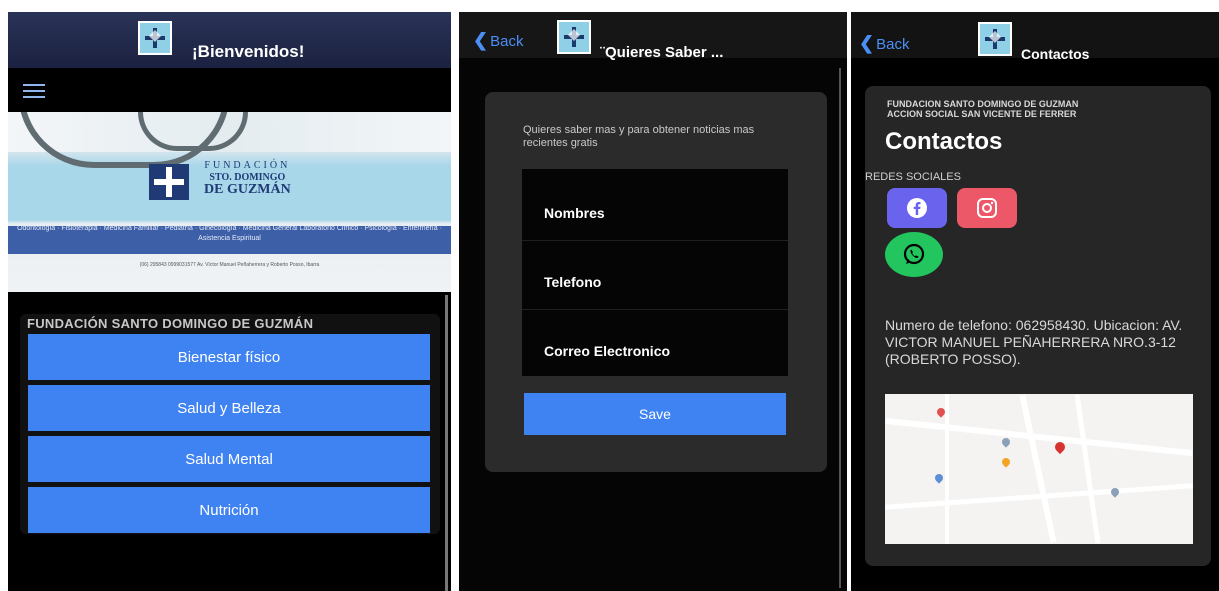  What do you see at coordinates (229, 357) in the screenshot?
I see `bienestar-fisico-button: Bienestar físico` at bounding box center [229, 357].